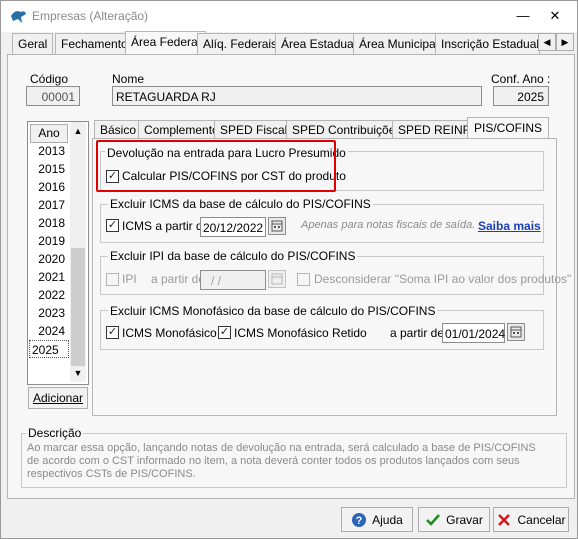  I want to click on list-item: 2023, so click(49, 313).